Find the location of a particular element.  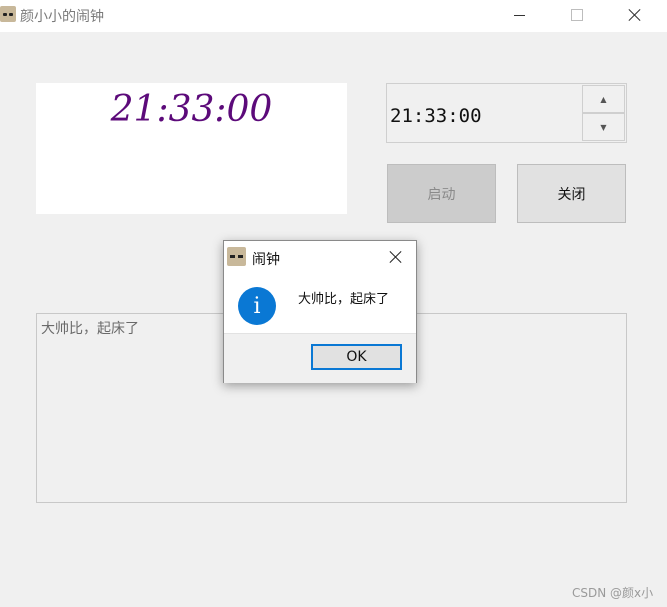

spin-down-button: ▼ is located at coordinates (603, 127).